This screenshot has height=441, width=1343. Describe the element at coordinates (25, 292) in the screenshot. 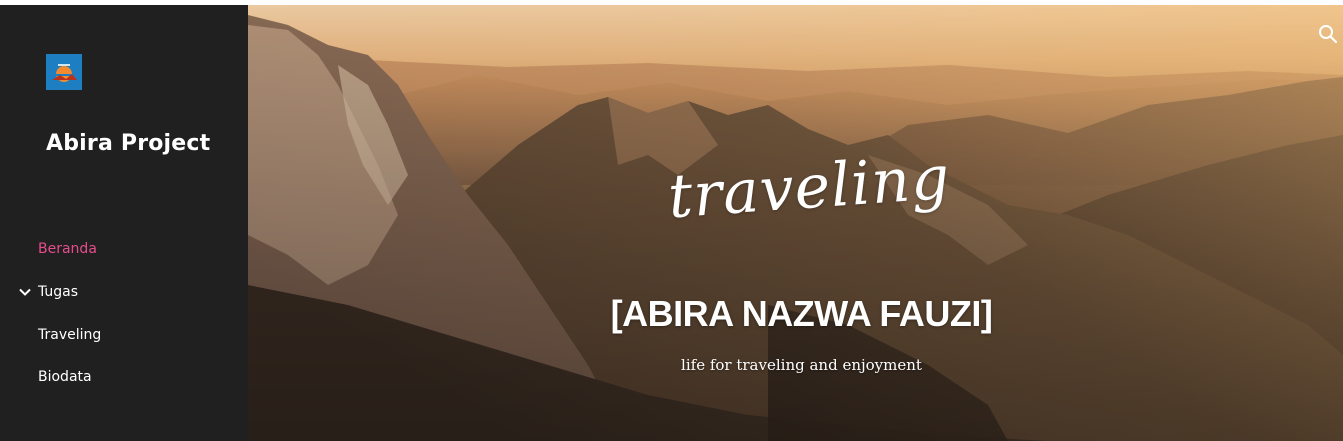

I see `chevron-down-icon` at that location.